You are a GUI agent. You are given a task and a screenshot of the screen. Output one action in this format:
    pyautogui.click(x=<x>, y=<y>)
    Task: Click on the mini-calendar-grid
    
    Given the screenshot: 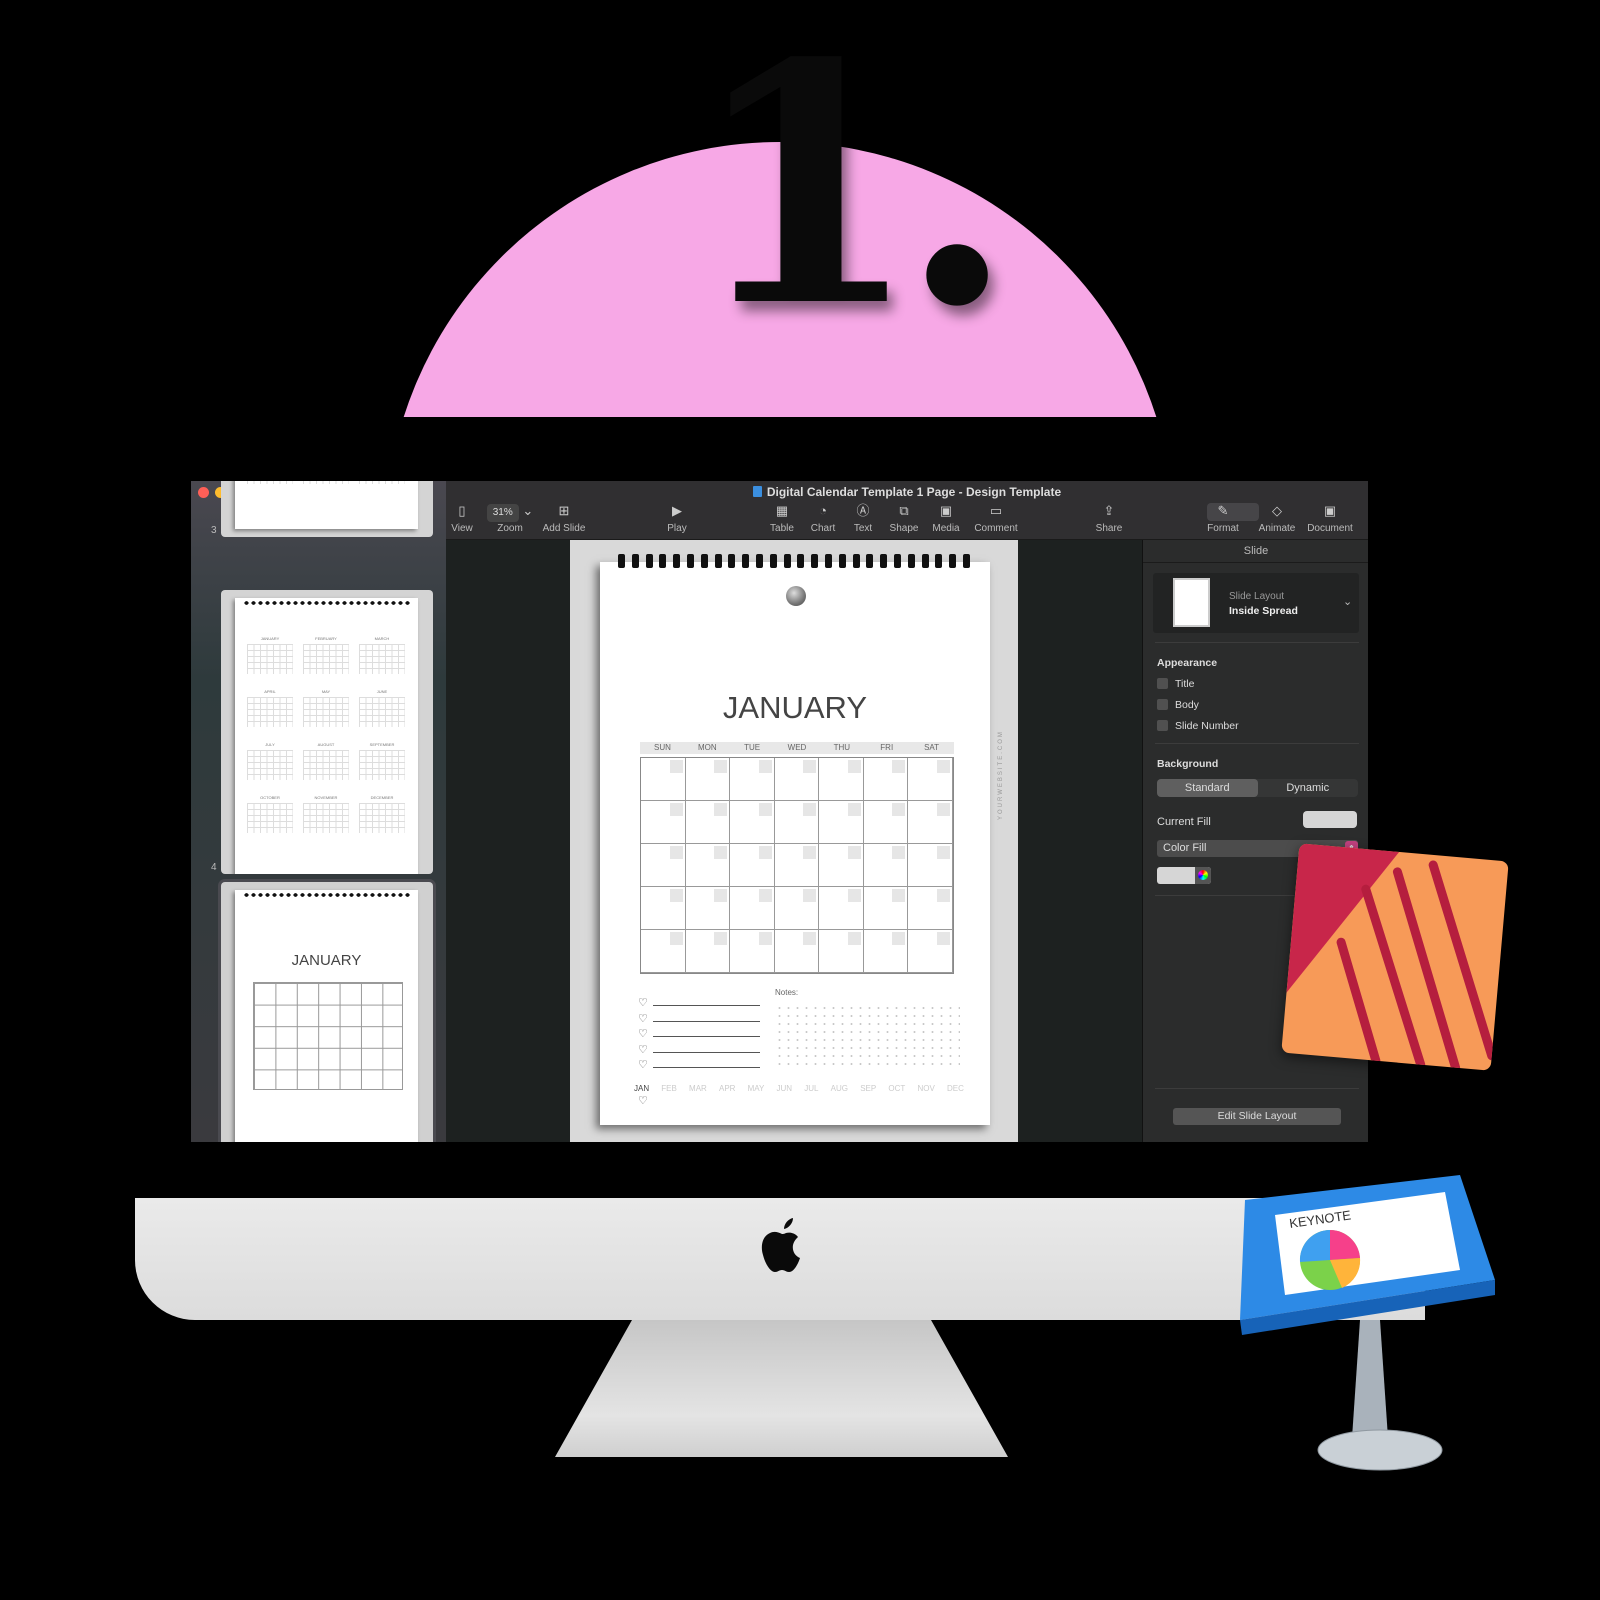 What is the action you would take?
    pyautogui.click(x=328, y=1036)
    